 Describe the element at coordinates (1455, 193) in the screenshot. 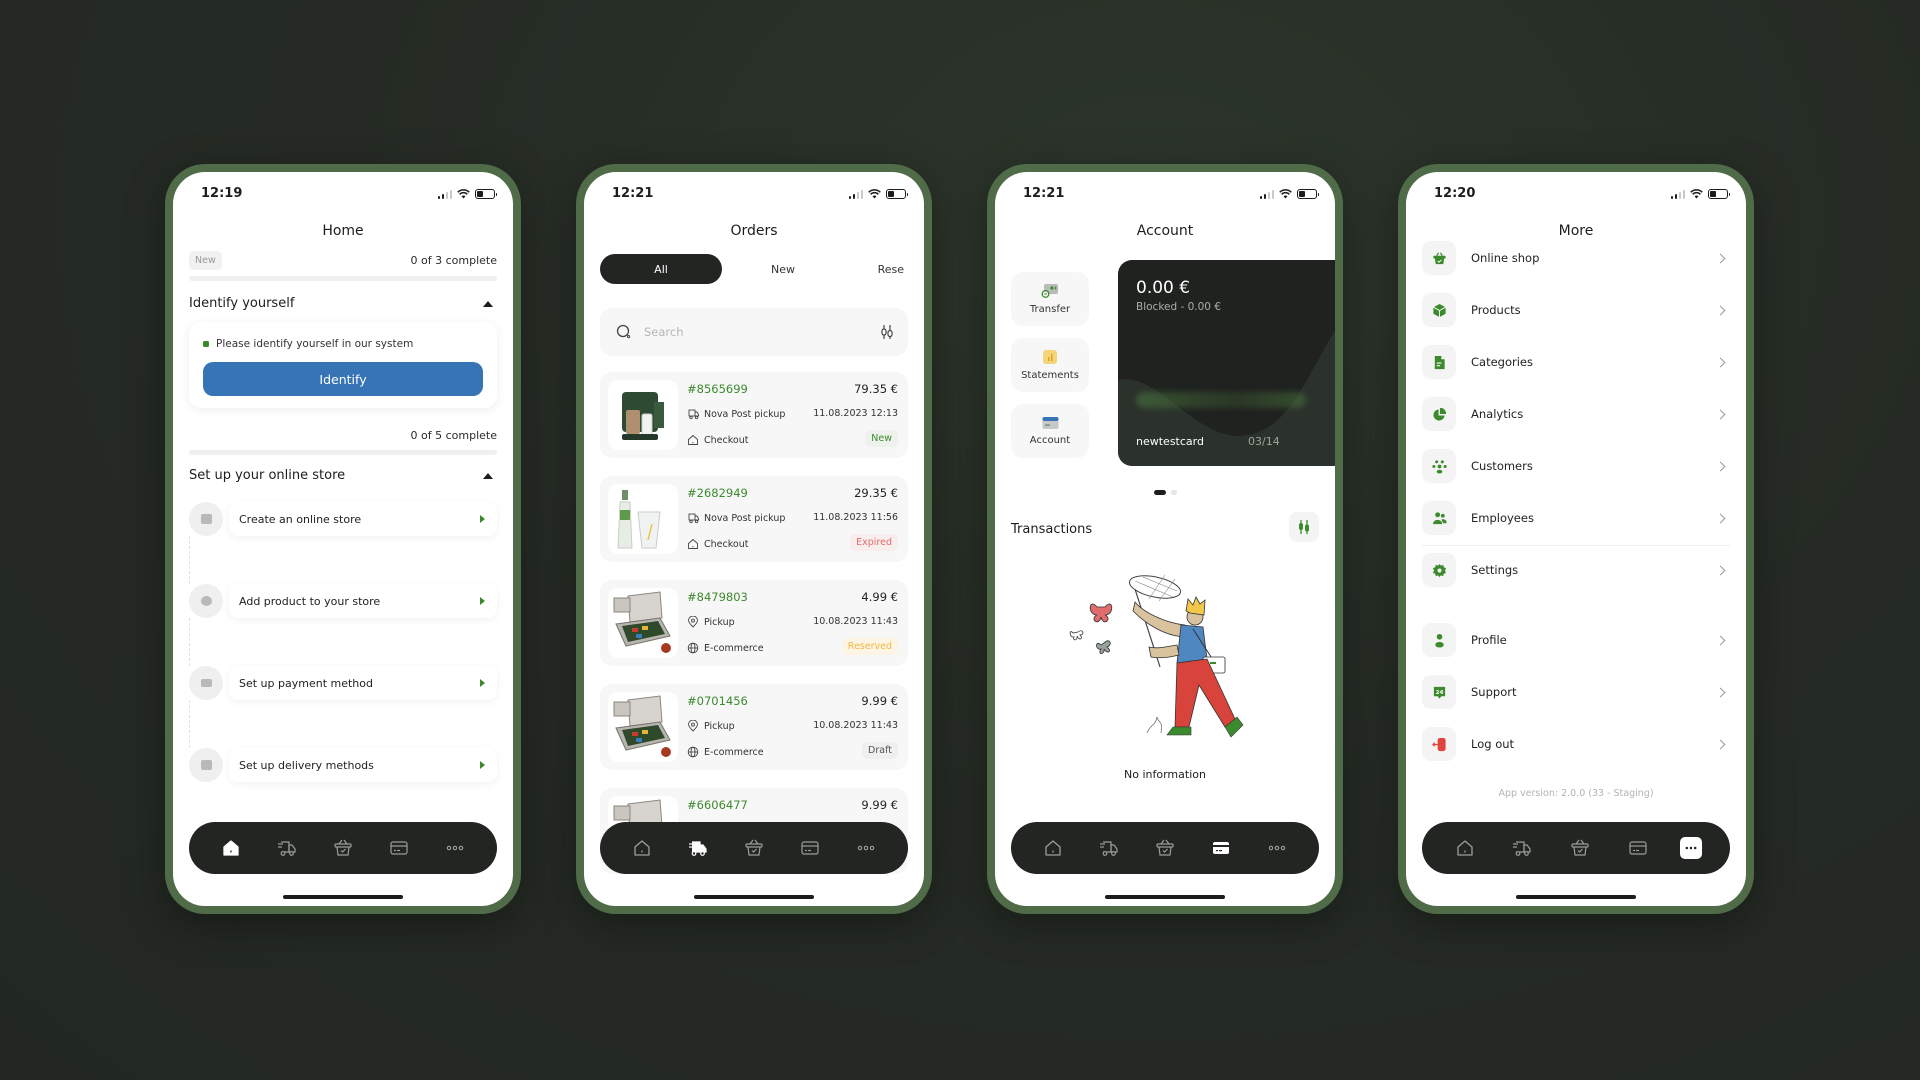

I see `status-time: 12:20` at that location.